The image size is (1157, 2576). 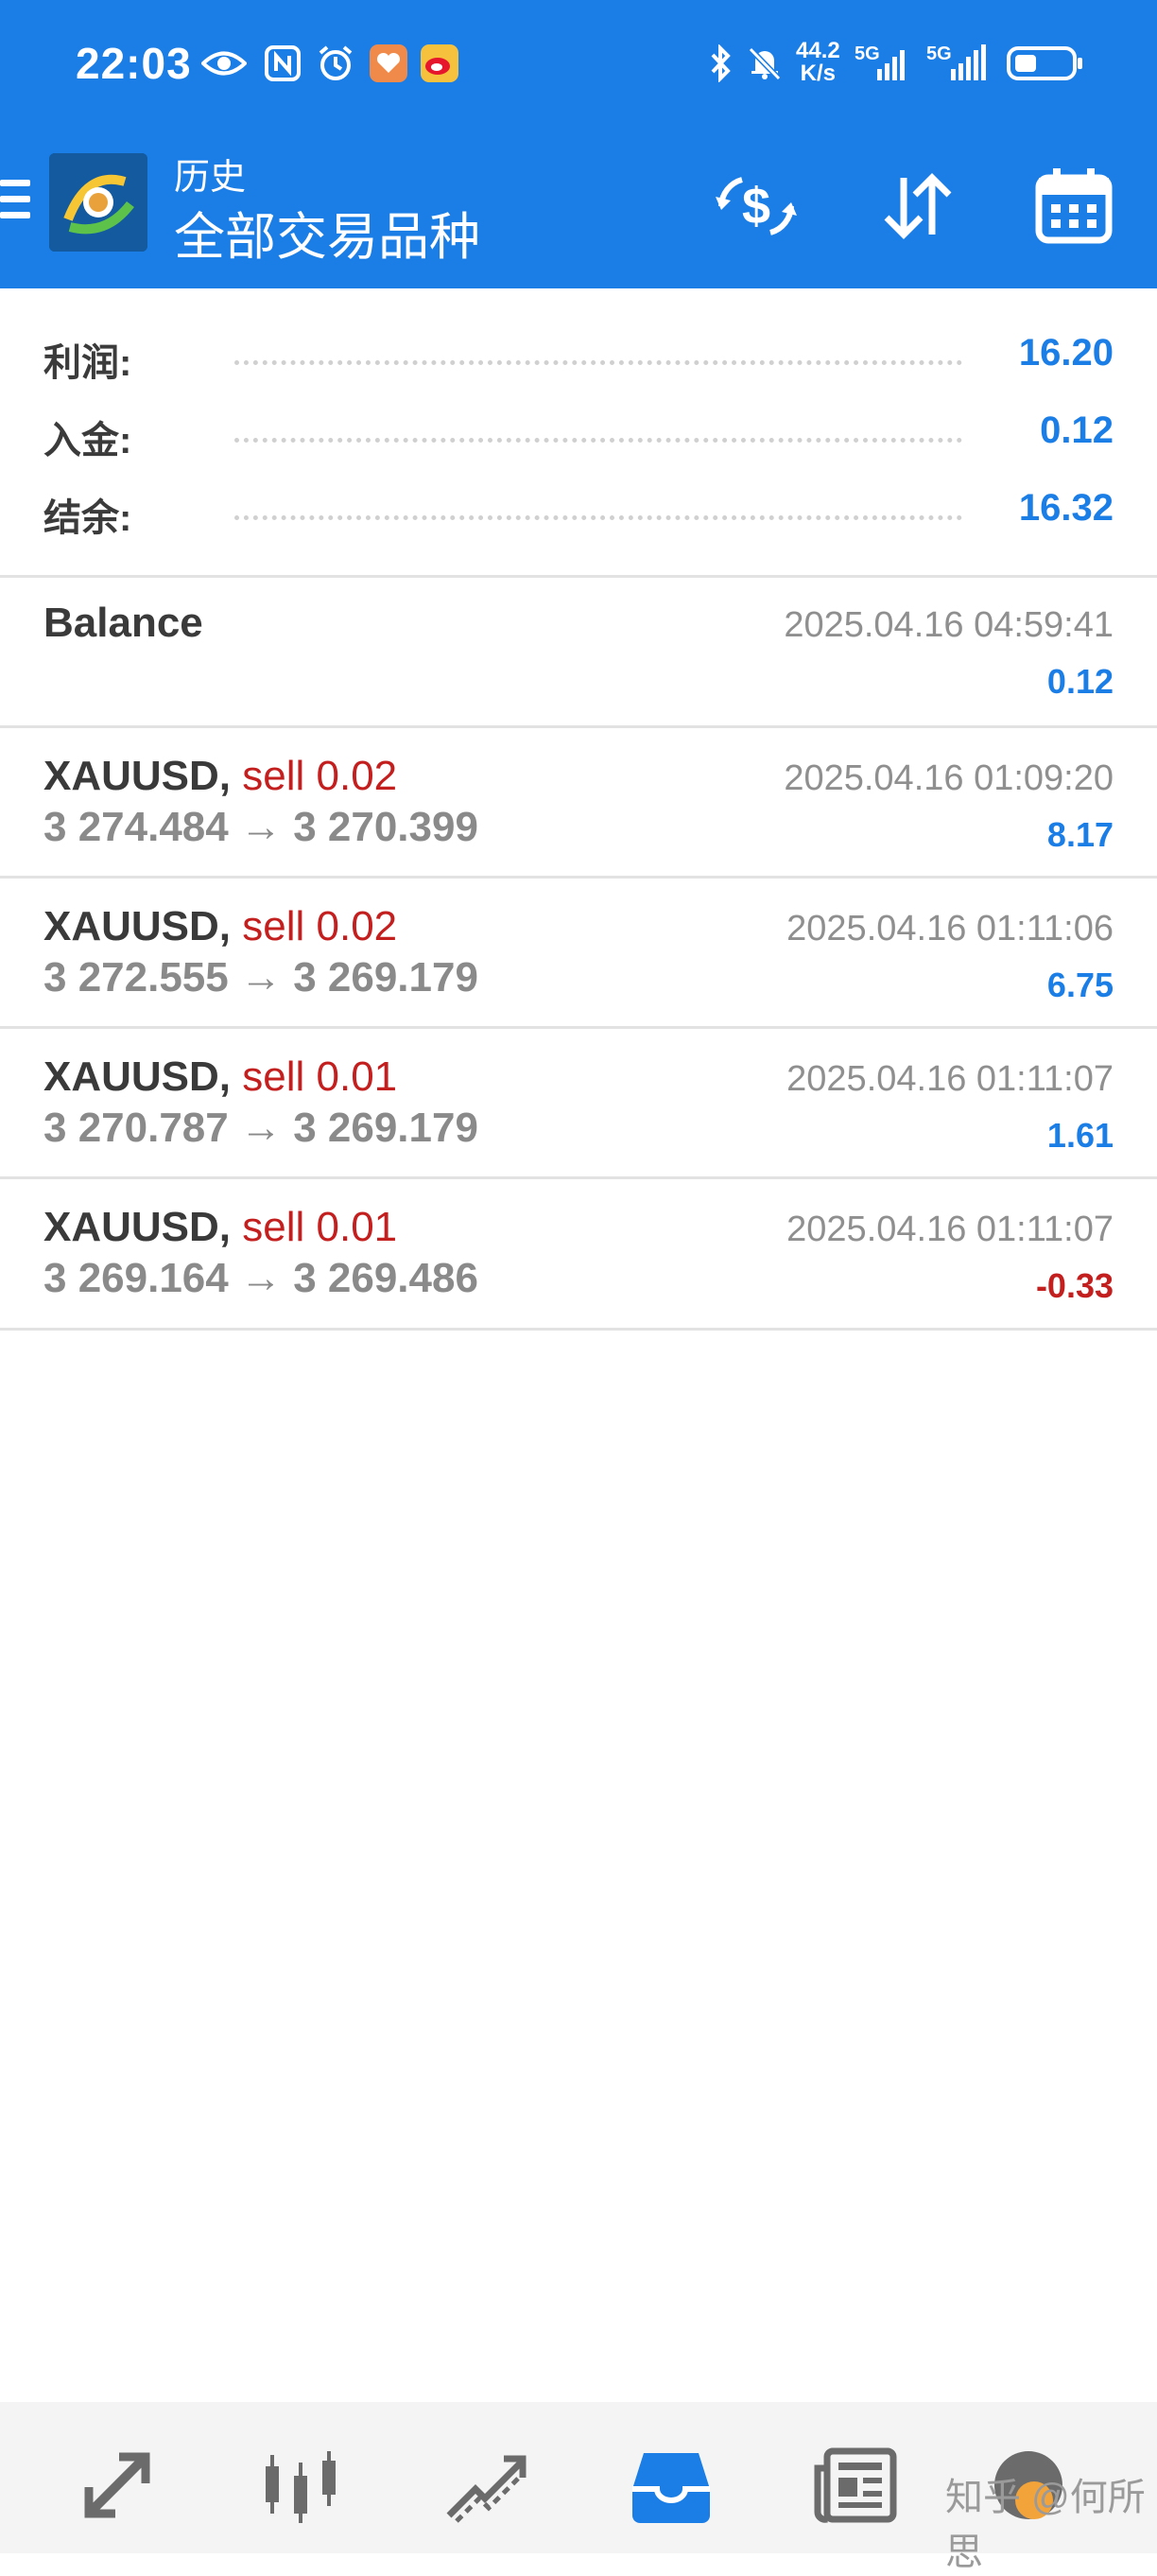 What do you see at coordinates (210, 178) in the screenshot?
I see `page-subtitle: 历史` at bounding box center [210, 178].